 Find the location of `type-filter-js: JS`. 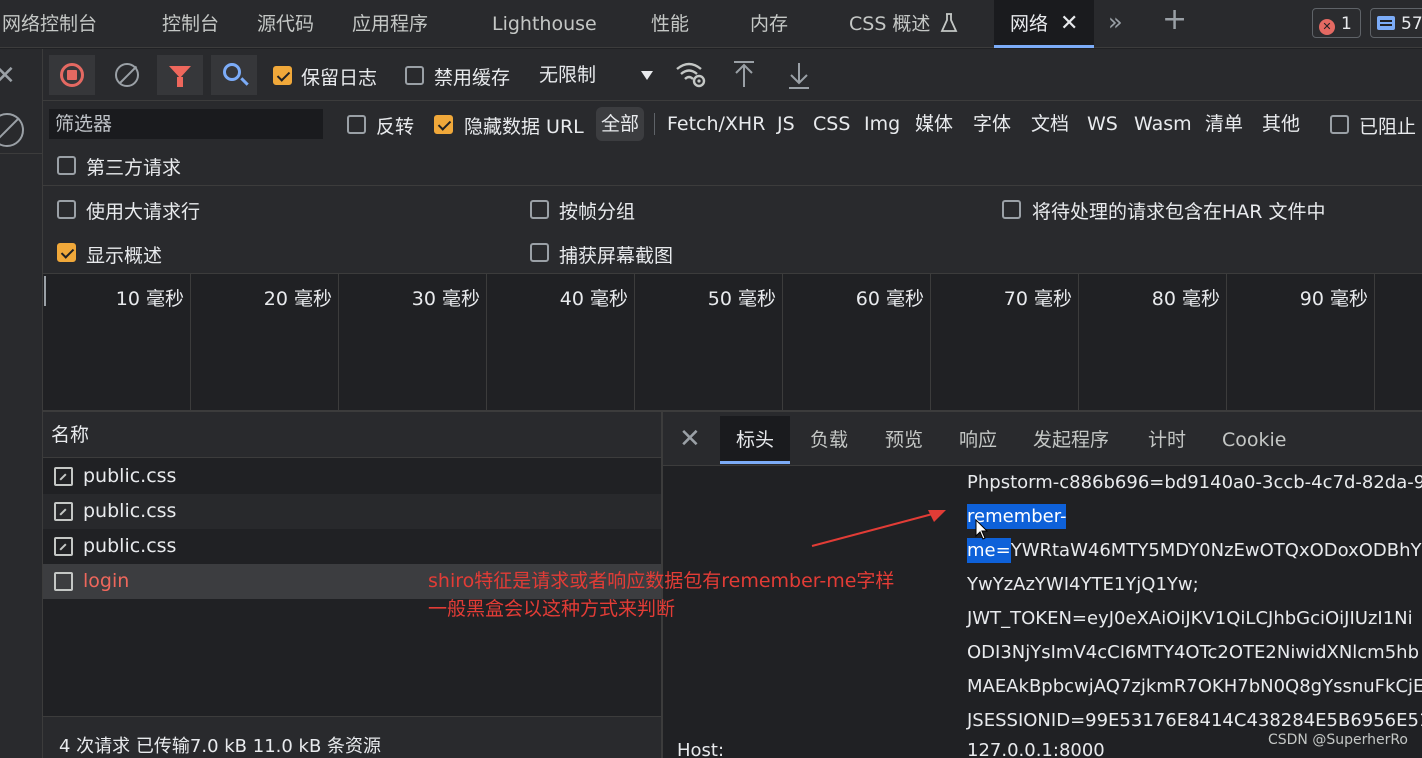

type-filter-js: JS is located at coordinates (786, 124).